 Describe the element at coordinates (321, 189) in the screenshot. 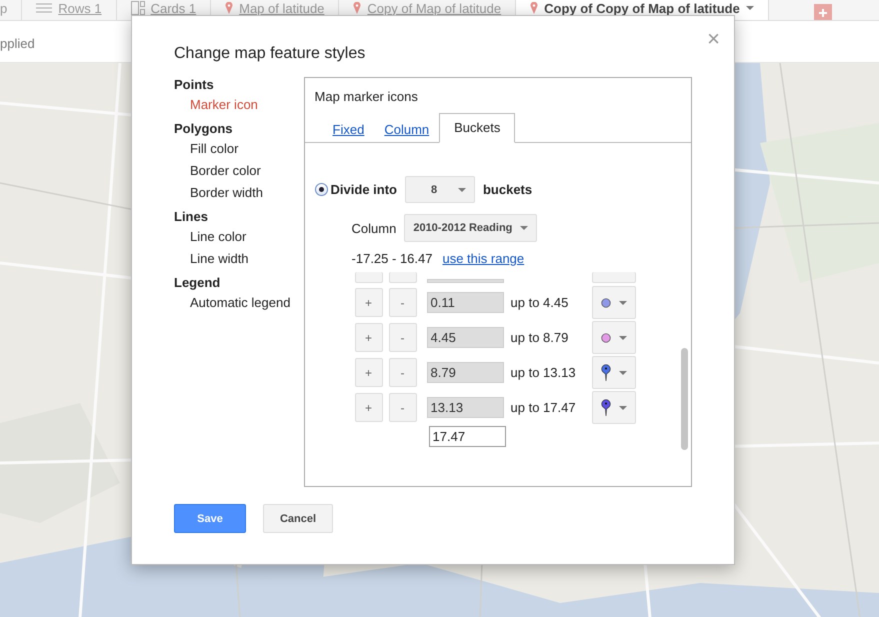

I see `radio-button` at that location.